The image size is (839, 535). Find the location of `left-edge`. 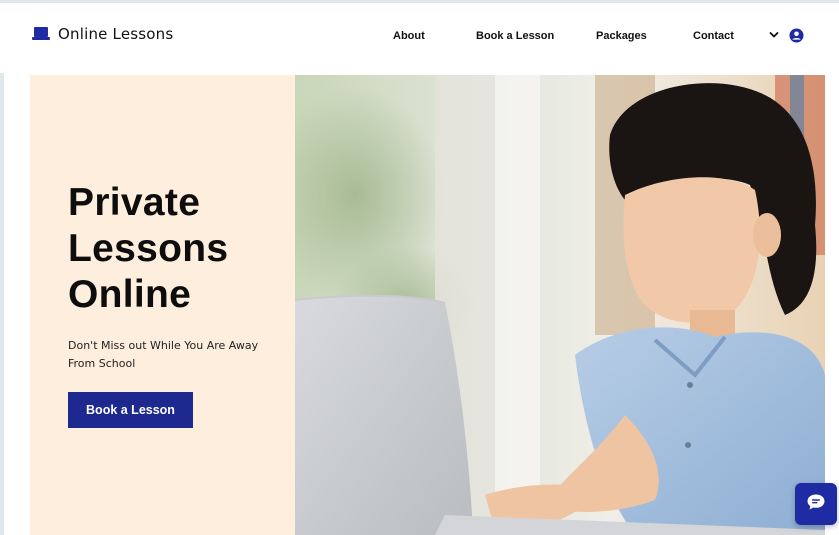

left-edge is located at coordinates (2, 267).